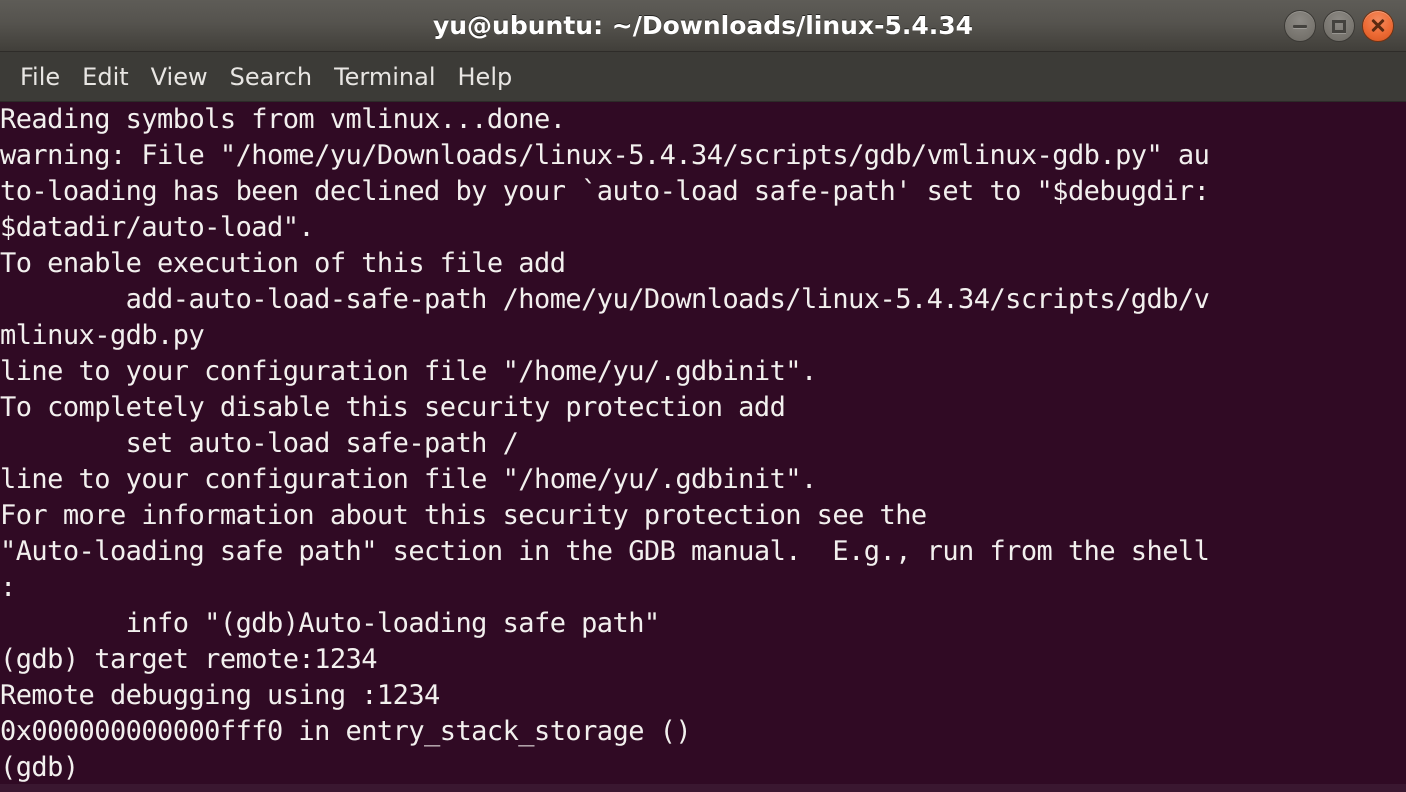  I want to click on menu-item-file: File, so click(40, 77).